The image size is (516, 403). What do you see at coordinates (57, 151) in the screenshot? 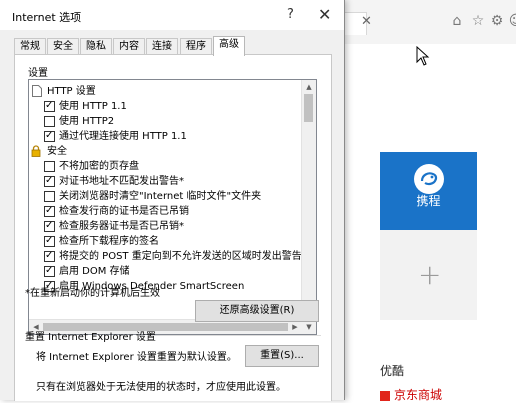
I see `tree-category-label: 安全` at bounding box center [57, 151].